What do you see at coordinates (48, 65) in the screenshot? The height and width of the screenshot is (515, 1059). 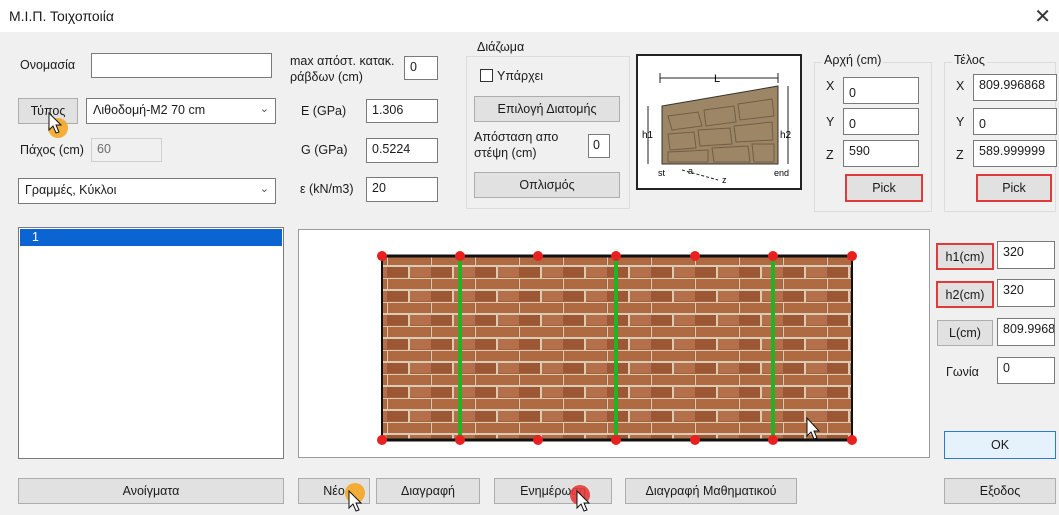 I see `name-label: Ονομασία` at bounding box center [48, 65].